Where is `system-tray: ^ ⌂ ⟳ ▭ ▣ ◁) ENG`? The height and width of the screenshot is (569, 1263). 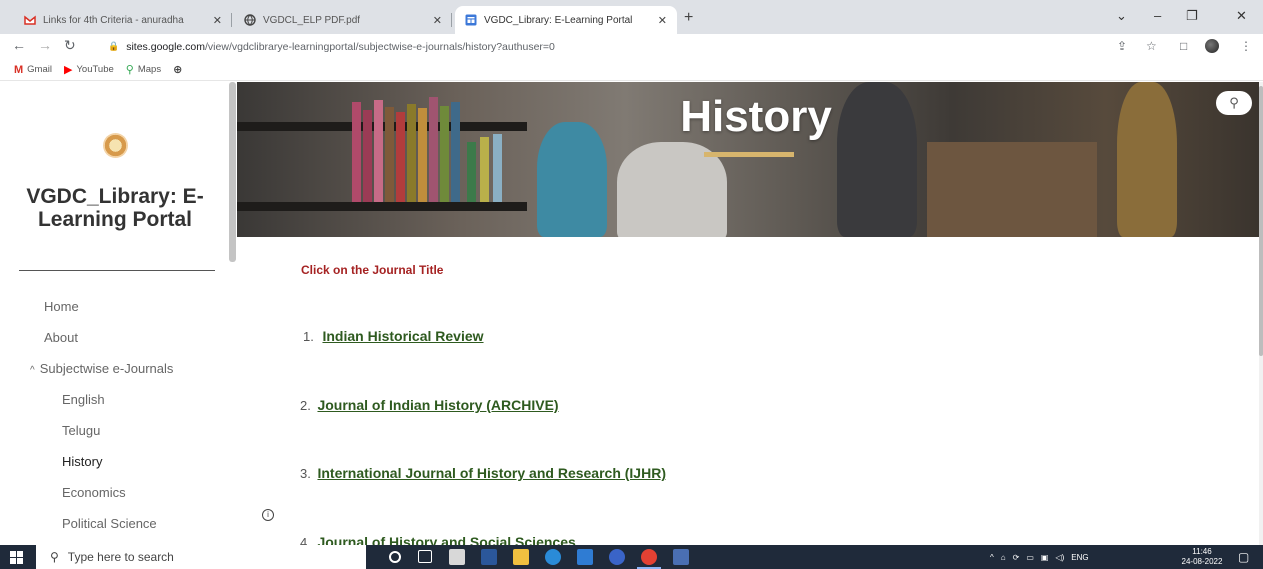 system-tray: ^ ⌂ ⟳ ▭ ▣ ◁) ENG is located at coordinates (1043, 557).